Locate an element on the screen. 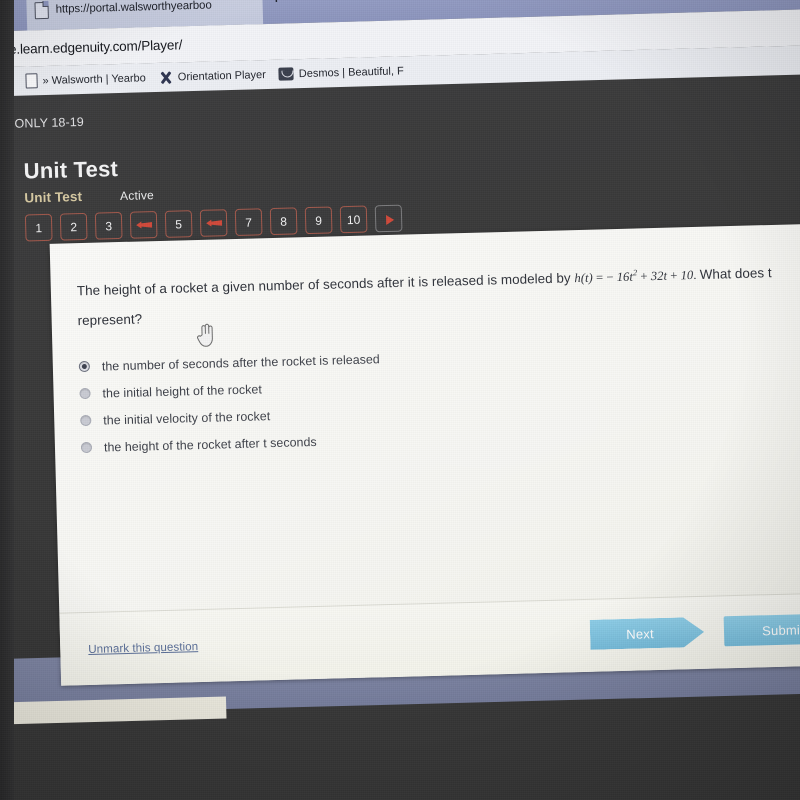 This screenshot has width=800, height=800. bookmark-orientation-player: Orientation Player is located at coordinates (212, 76).